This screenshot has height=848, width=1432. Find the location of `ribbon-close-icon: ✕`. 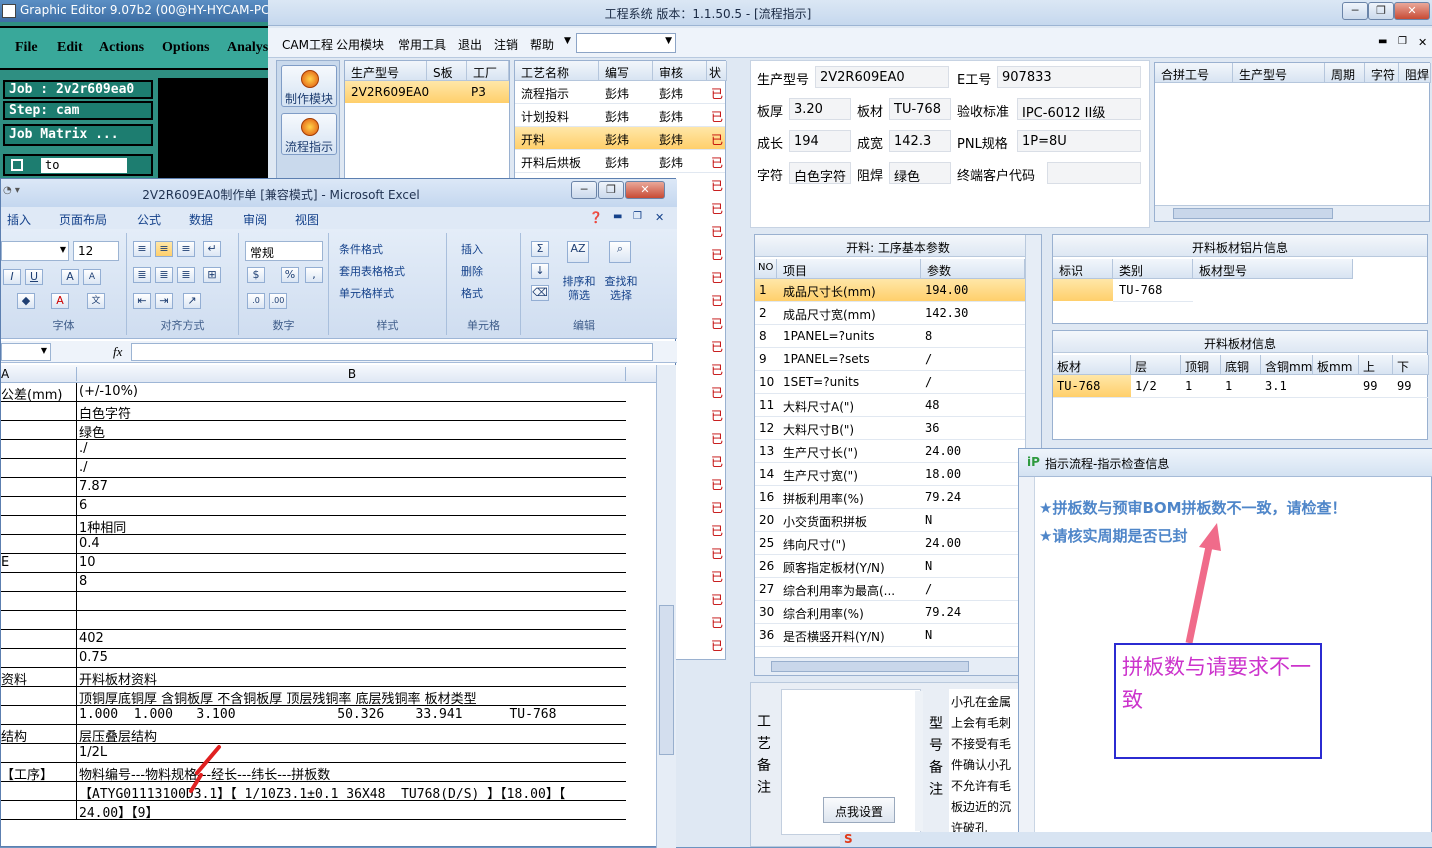

ribbon-close-icon: ✕ is located at coordinates (659, 217).